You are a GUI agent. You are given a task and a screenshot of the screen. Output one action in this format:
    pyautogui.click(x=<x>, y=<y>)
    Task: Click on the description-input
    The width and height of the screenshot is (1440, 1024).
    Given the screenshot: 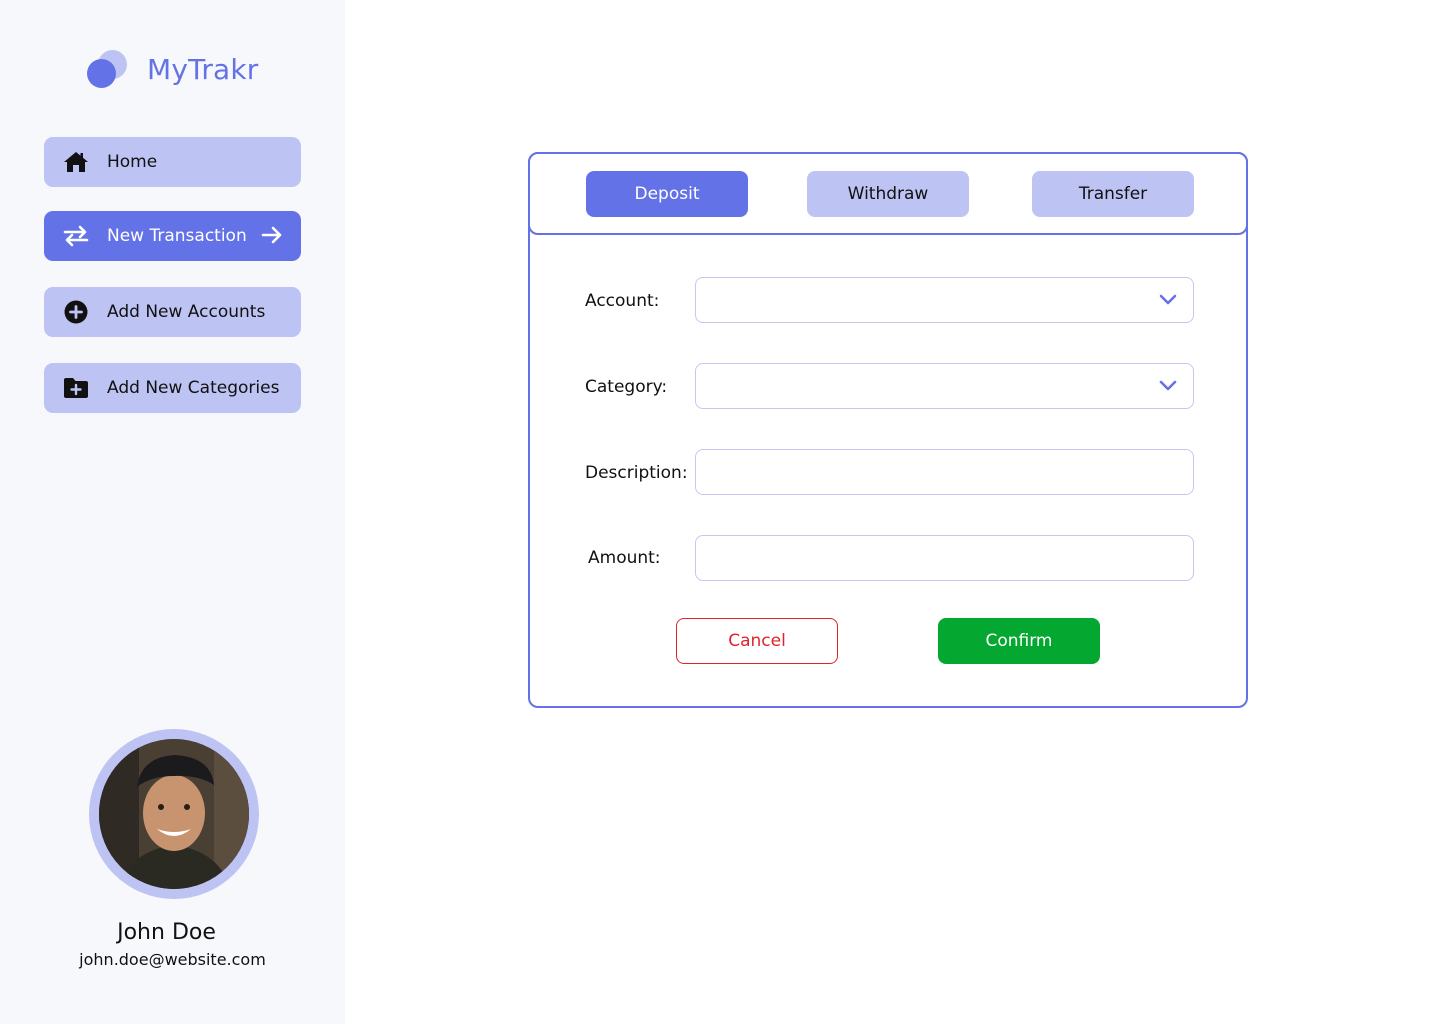 What is the action you would take?
    pyautogui.click(x=944, y=472)
    